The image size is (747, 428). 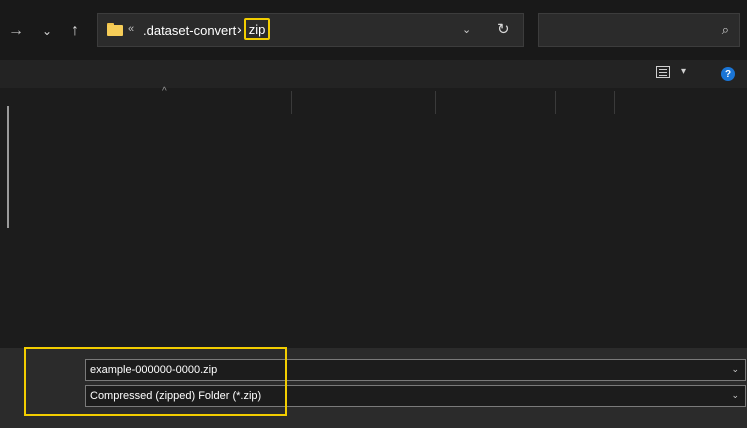 What do you see at coordinates (725, 29) in the screenshot?
I see `search-icon: ⌕` at bounding box center [725, 29].